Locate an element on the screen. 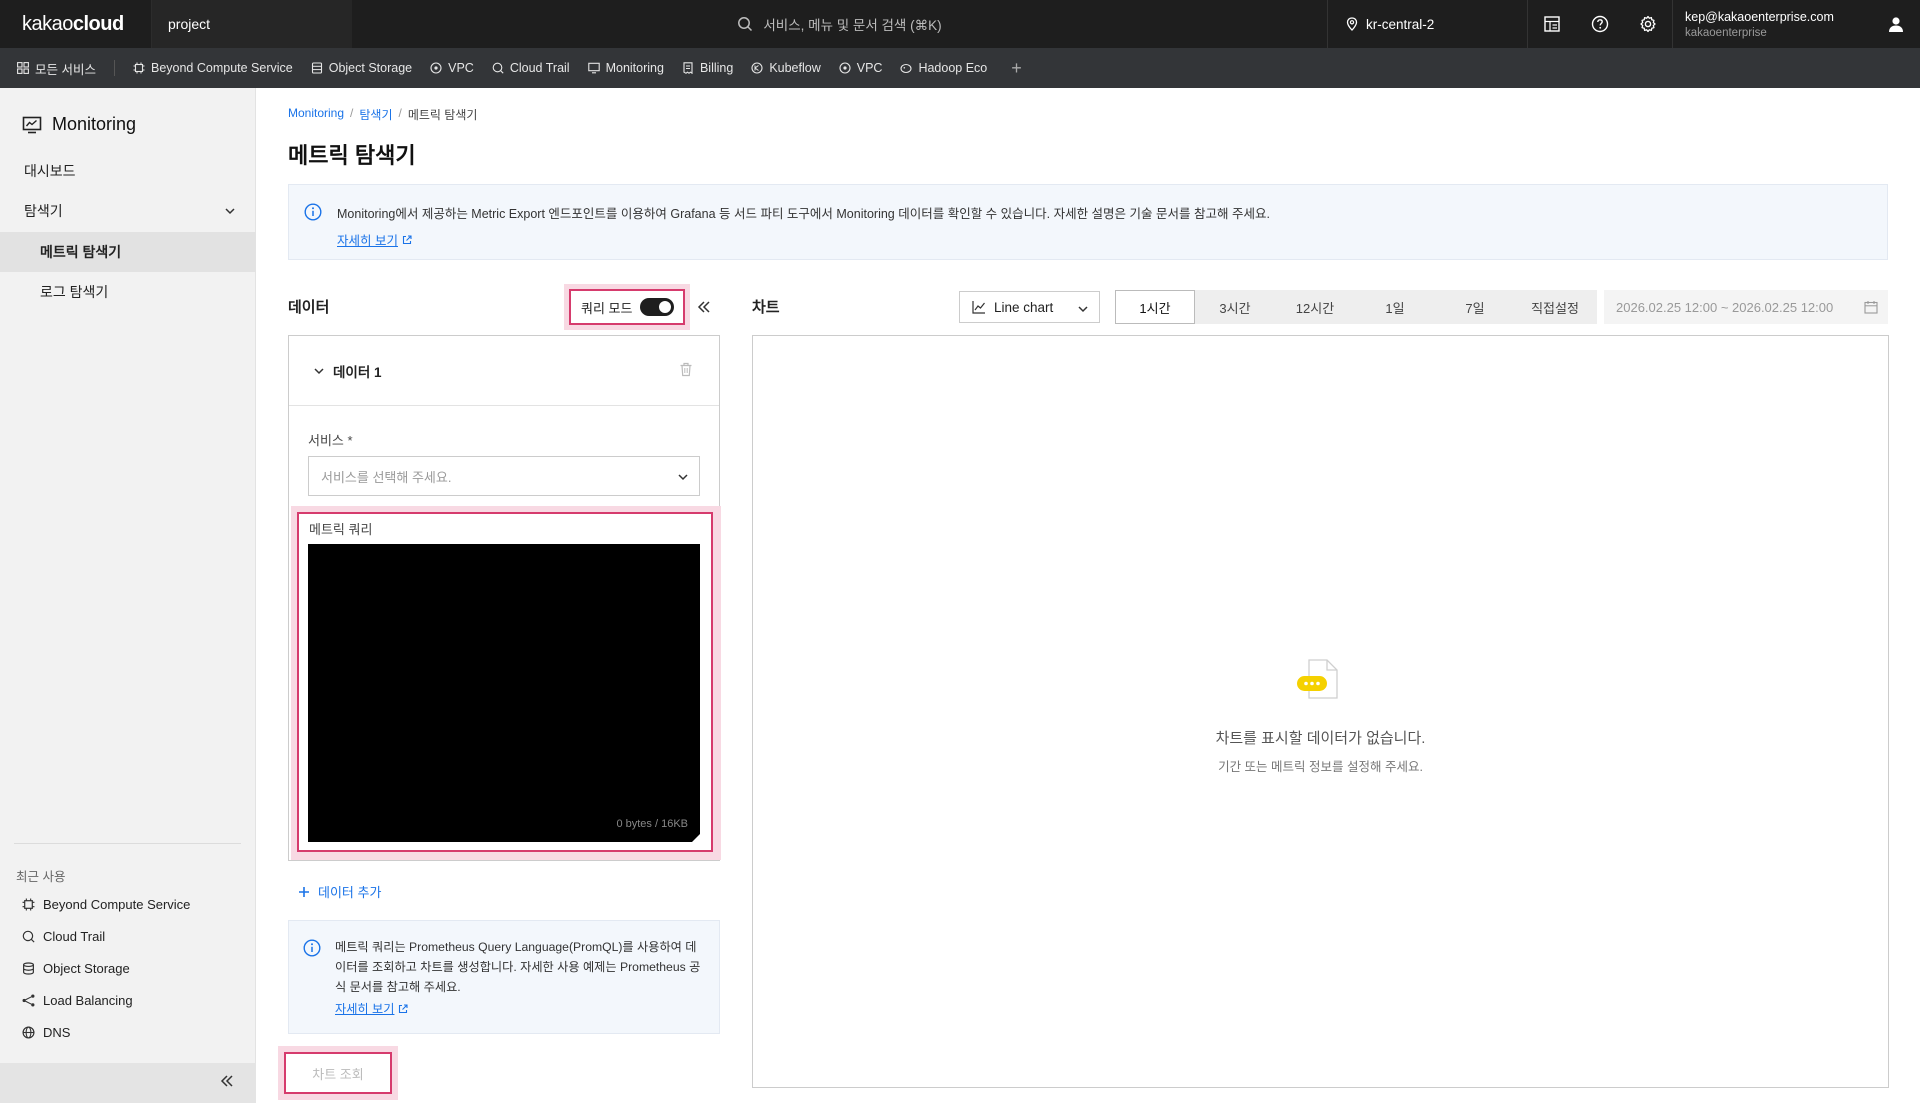  service-shortcut-cloud-trail: Cloud Trail is located at coordinates (531, 68).